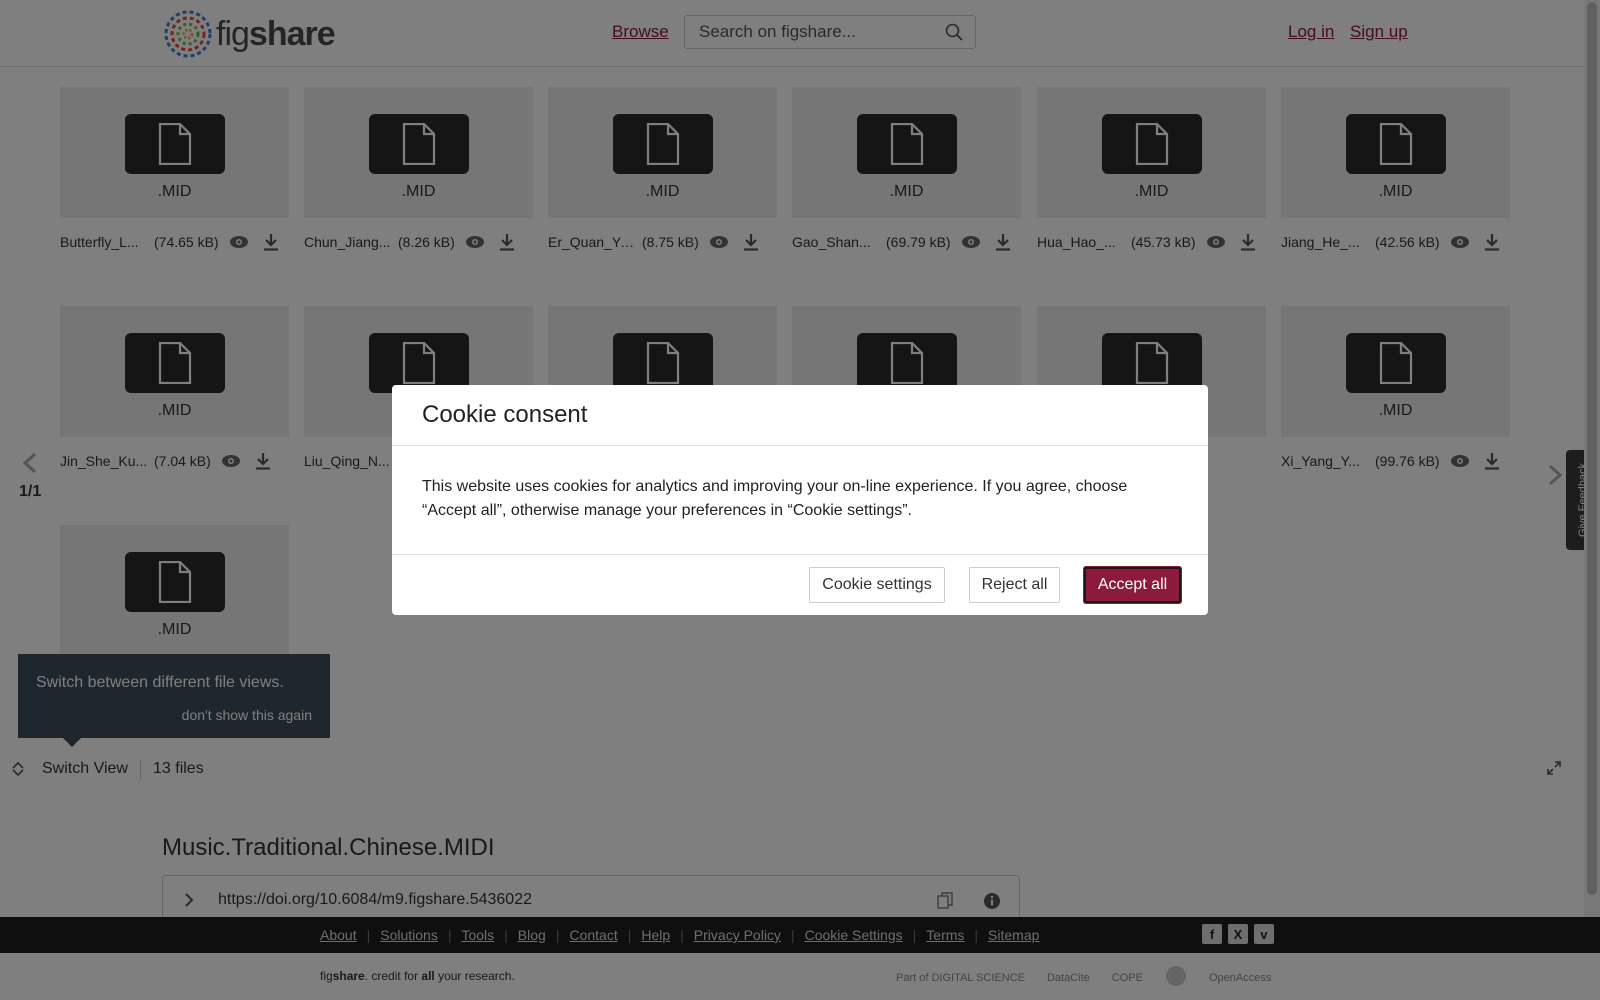 The image size is (1600, 1000). What do you see at coordinates (877, 585) in the screenshot?
I see `cookie-settings-button: Cookie settings` at bounding box center [877, 585].